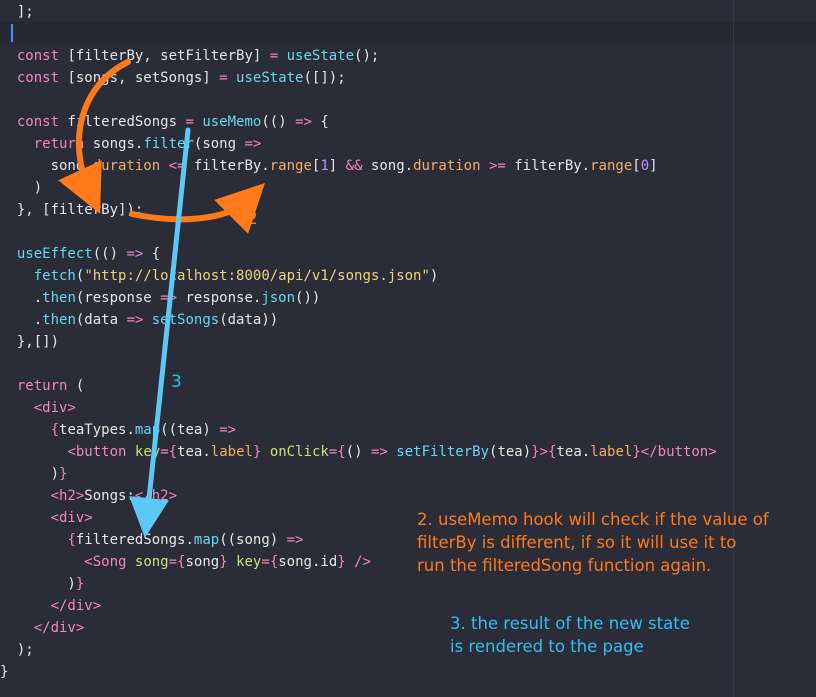 This screenshot has width=816, height=697. What do you see at coordinates (160, 332) in the screenshot?
I see `blue-arrow-down` at bounding box center [160, 332].